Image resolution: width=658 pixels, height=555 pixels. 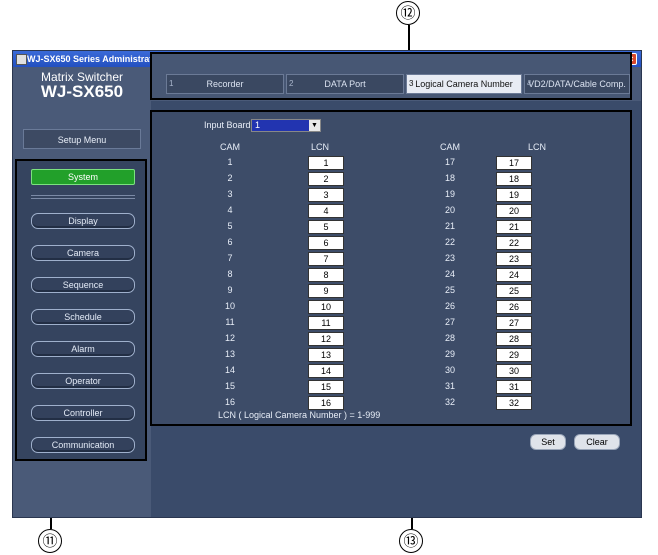 I want to click on lcn-input: 3, so click(x=326, y=195).